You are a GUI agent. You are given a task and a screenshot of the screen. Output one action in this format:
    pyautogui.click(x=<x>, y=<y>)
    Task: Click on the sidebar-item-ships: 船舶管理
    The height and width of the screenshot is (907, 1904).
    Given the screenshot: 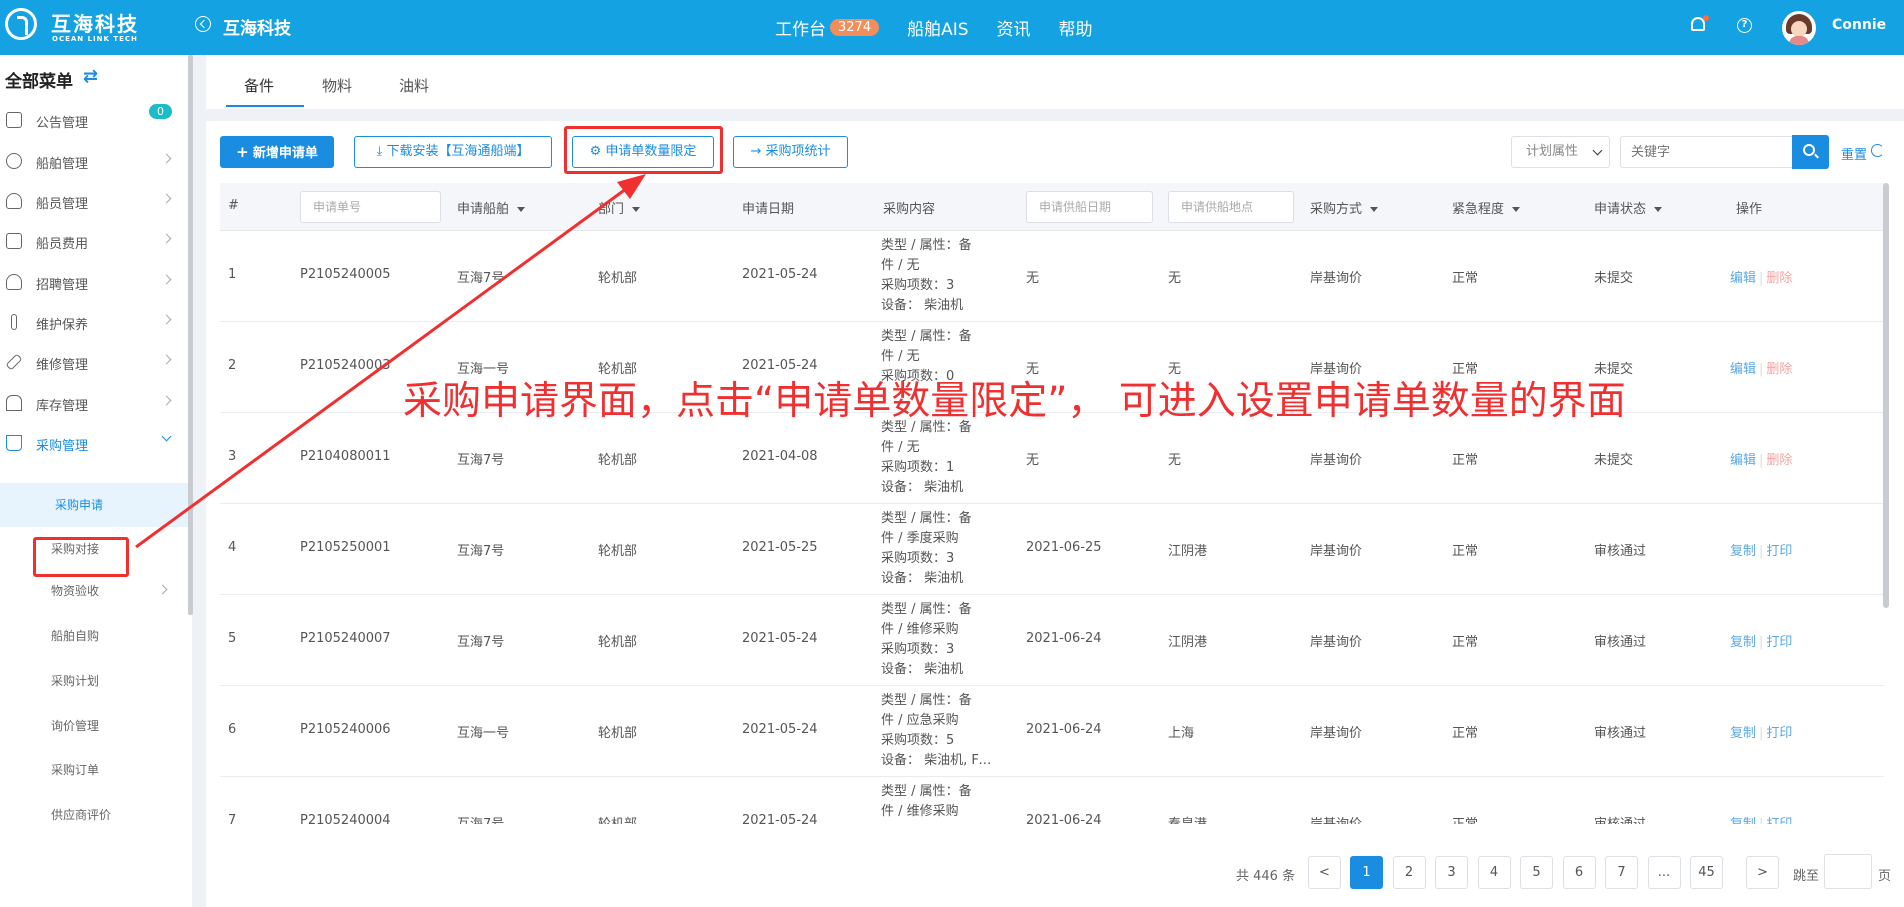 What is the action you would take?
    pyautogui.click(x=94, y=161)
    